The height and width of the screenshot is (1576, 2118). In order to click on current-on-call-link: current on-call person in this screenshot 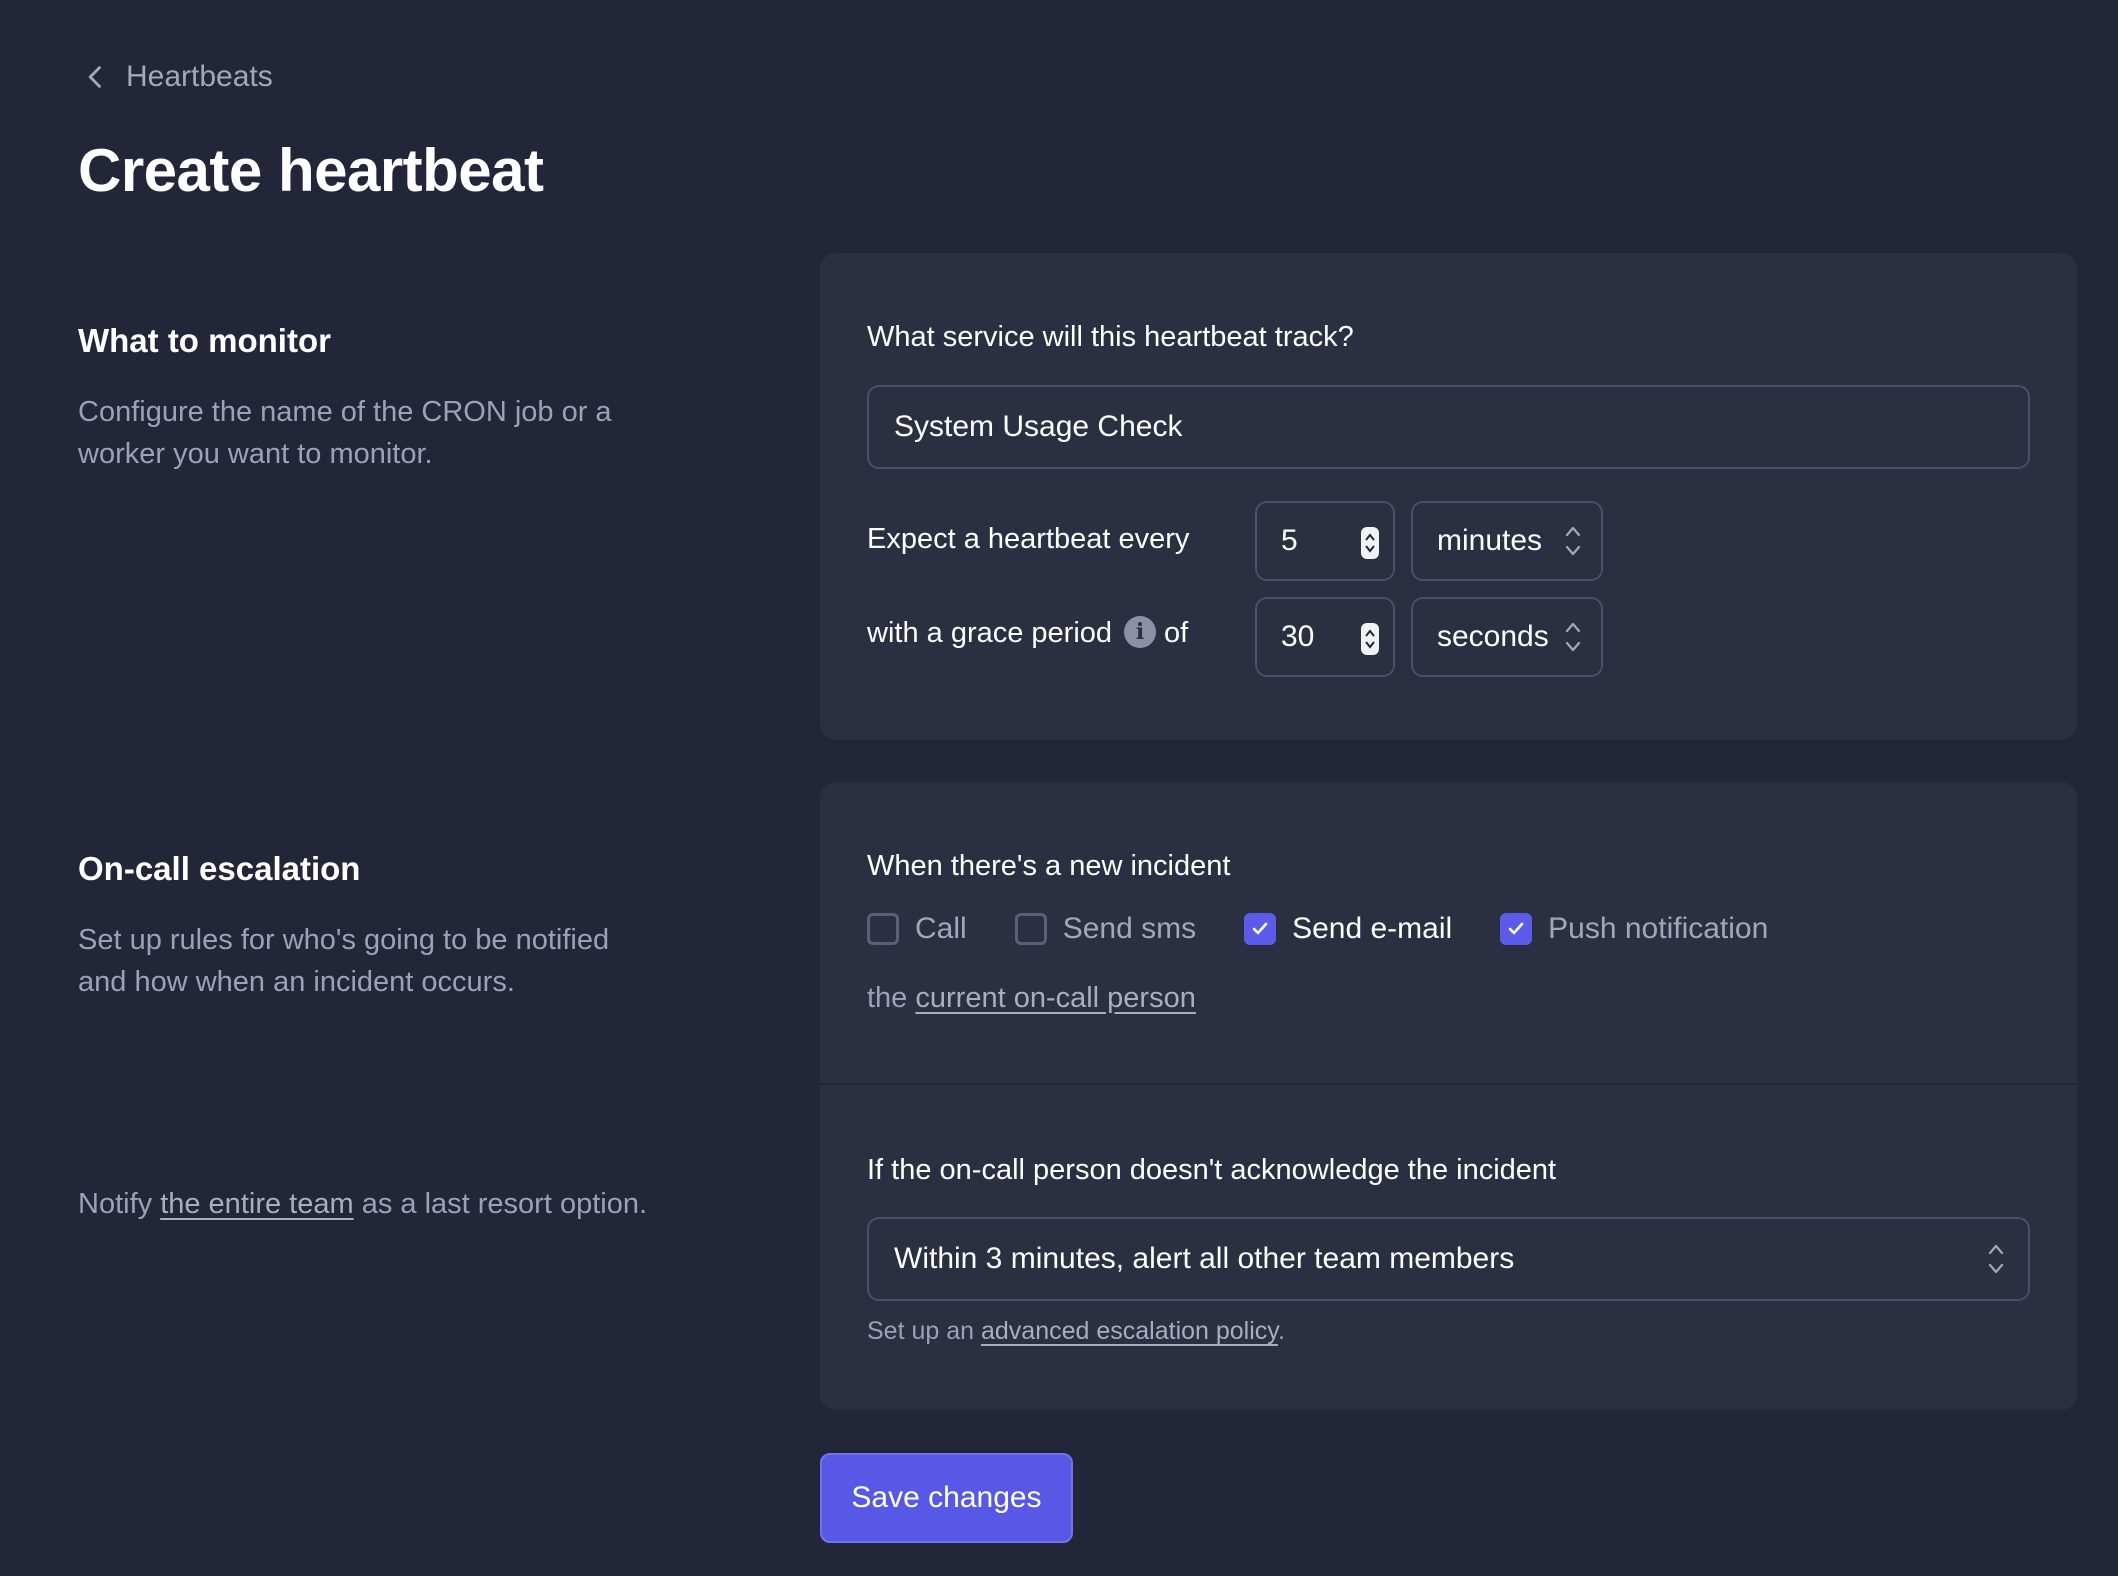, I will do `click(1055, 998)`.